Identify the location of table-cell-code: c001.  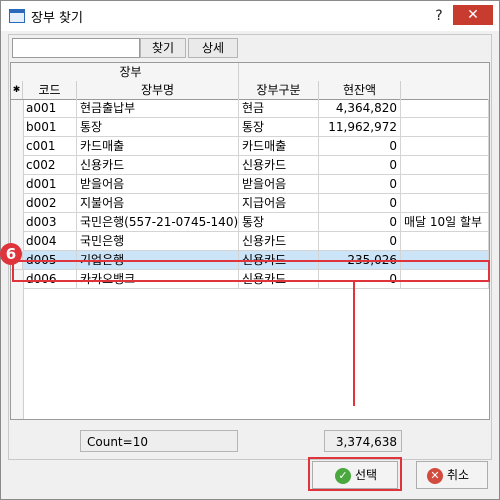
(50, 146).